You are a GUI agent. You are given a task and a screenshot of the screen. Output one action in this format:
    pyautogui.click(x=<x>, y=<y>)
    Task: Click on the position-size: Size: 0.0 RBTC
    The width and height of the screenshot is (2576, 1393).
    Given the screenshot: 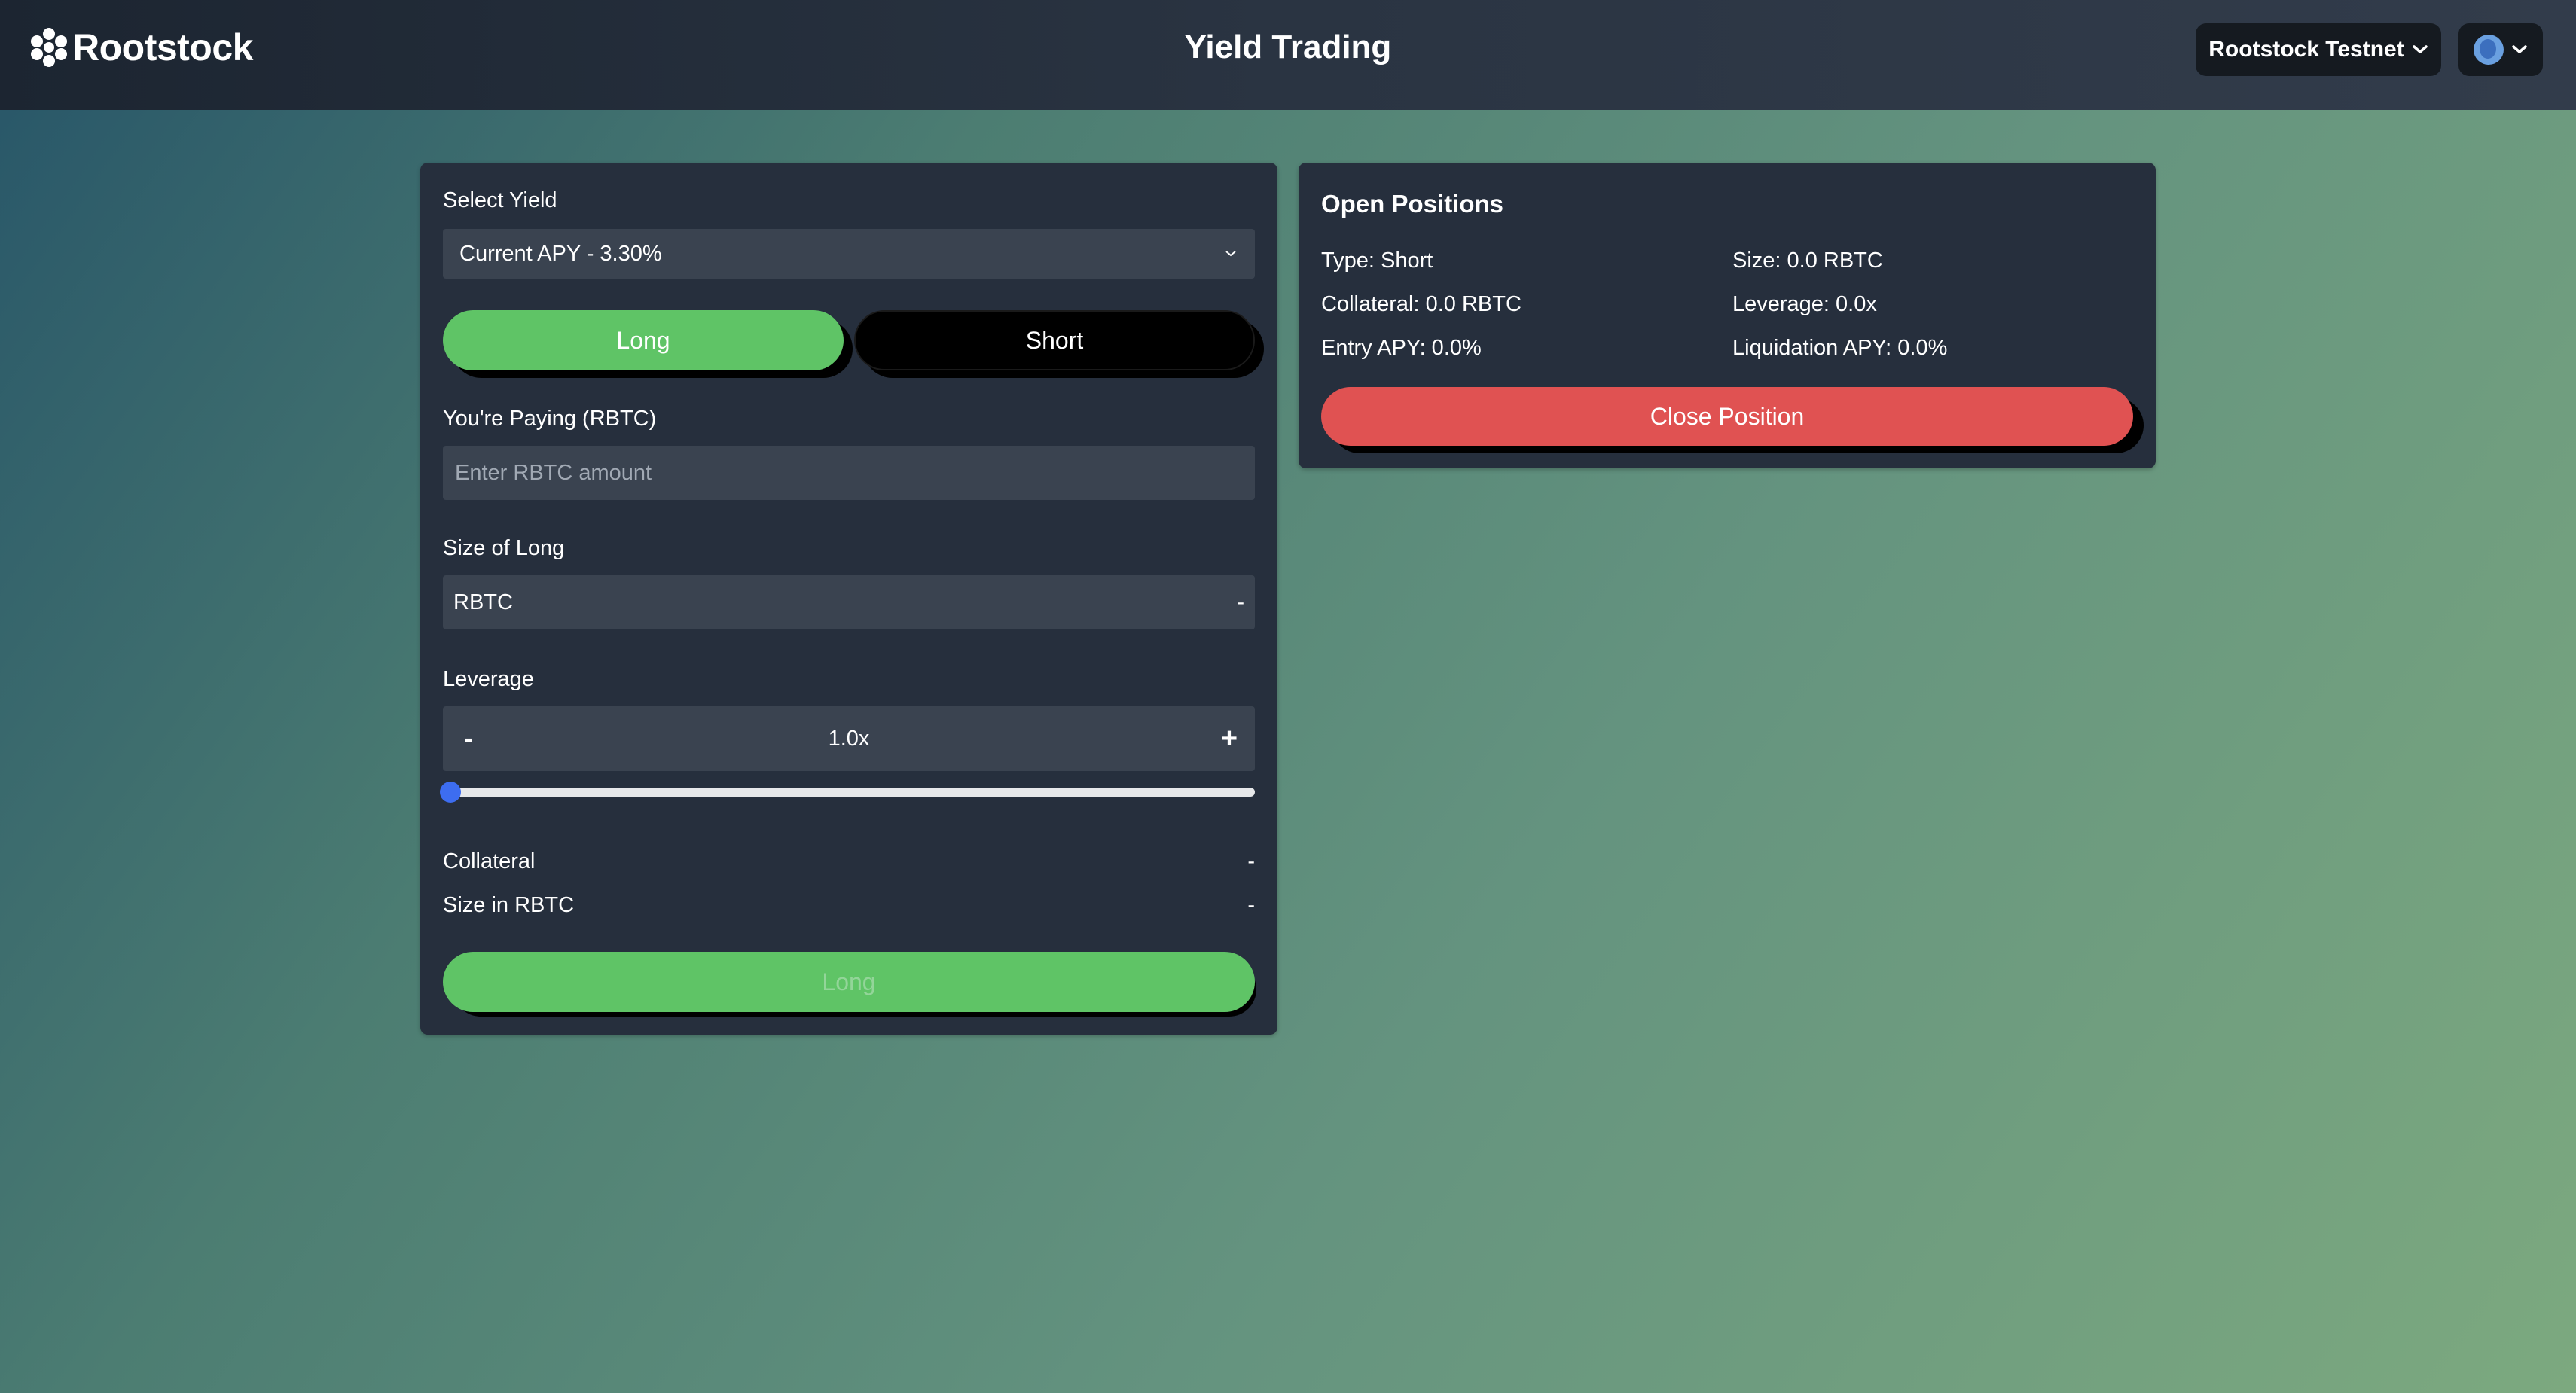 What is the action you would take?
    pyautogui.click(x=1808, y=260)
    